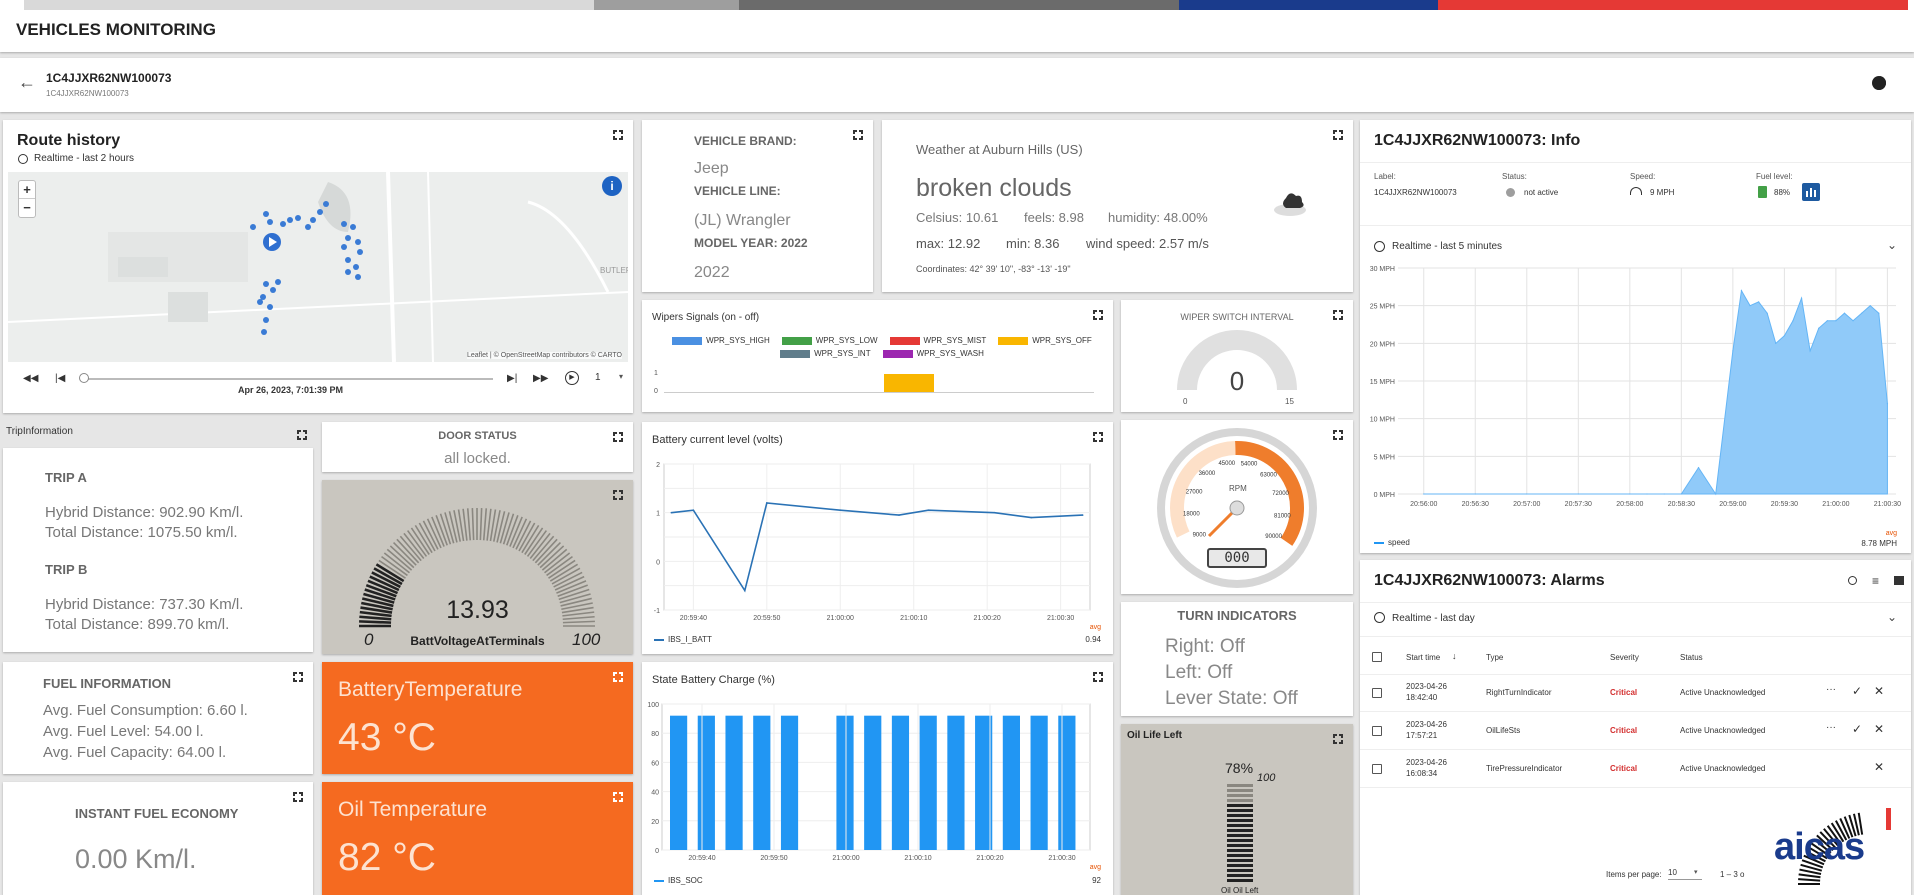  I want to click on rpm-display: 000, so click(1237, 558).